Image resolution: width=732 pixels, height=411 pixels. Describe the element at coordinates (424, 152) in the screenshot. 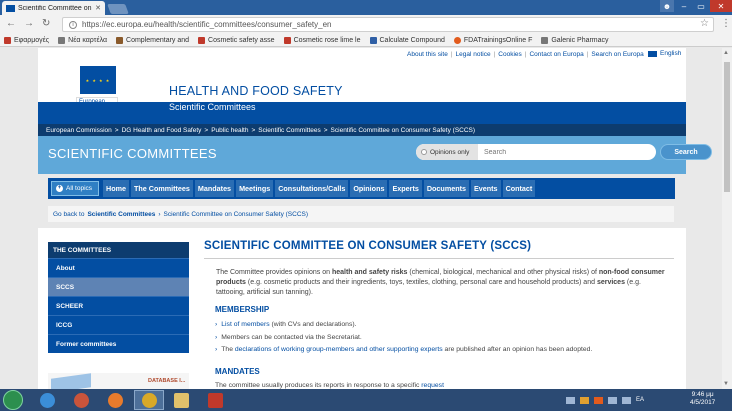

I see `radio-icon` at that location.